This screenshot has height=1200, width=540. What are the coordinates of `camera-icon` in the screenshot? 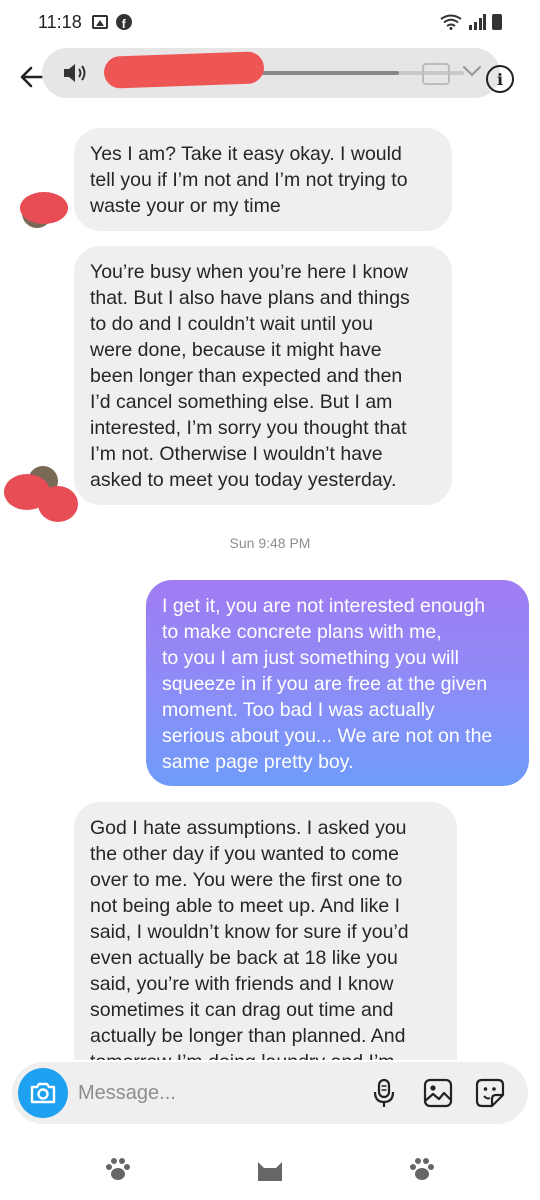 It's located at (43, 1093).